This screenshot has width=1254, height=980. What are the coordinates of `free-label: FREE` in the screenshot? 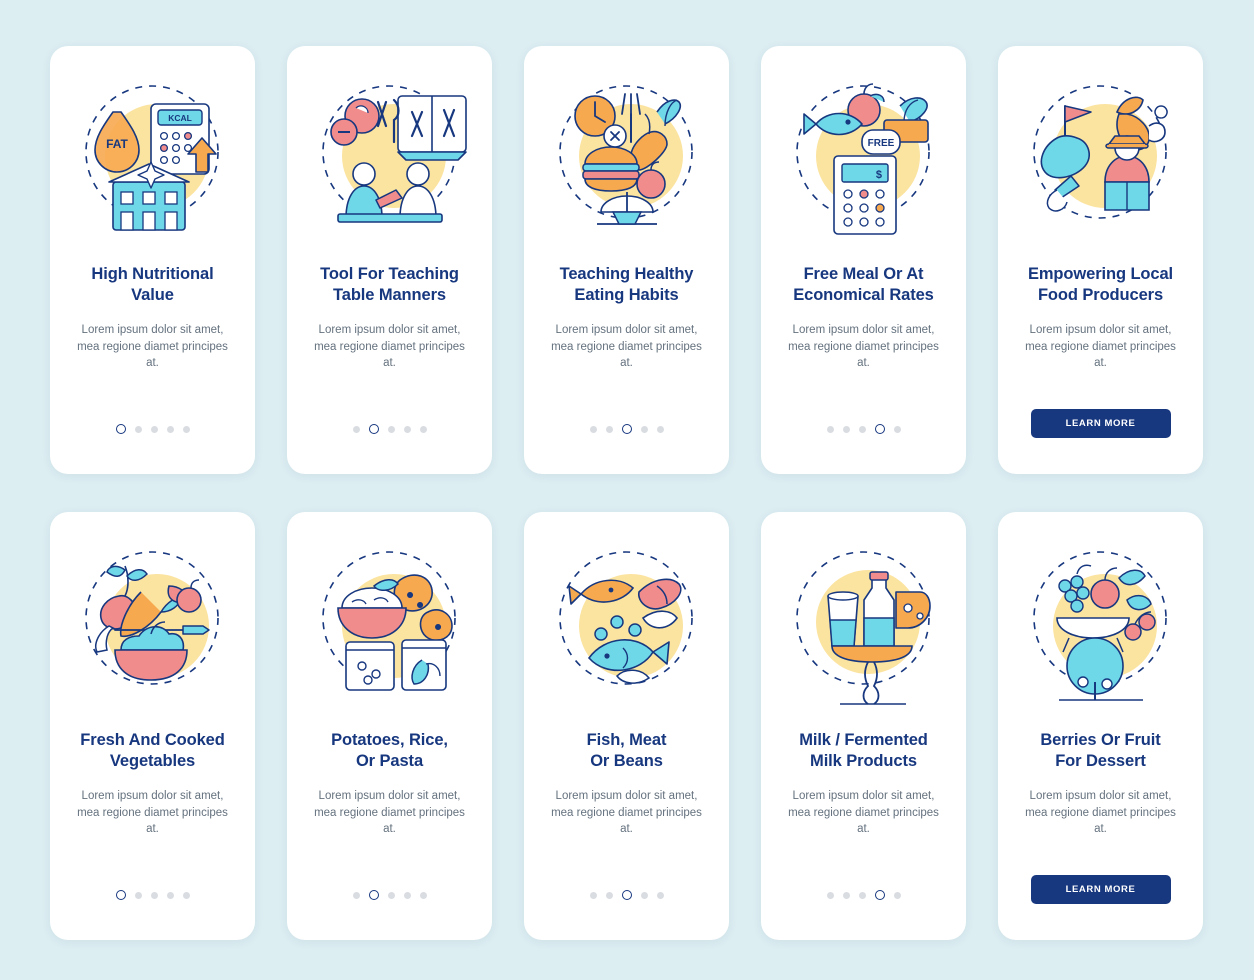 It's located at (881, 143).